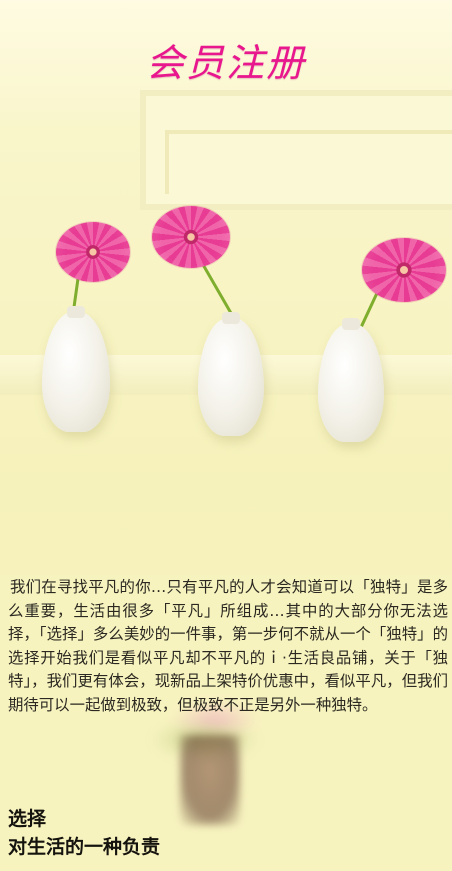 The image size is (452, 871). Describe the element at coordinates (225, 63) in the screenshot. I see `page-title: 会员注册` at that location.